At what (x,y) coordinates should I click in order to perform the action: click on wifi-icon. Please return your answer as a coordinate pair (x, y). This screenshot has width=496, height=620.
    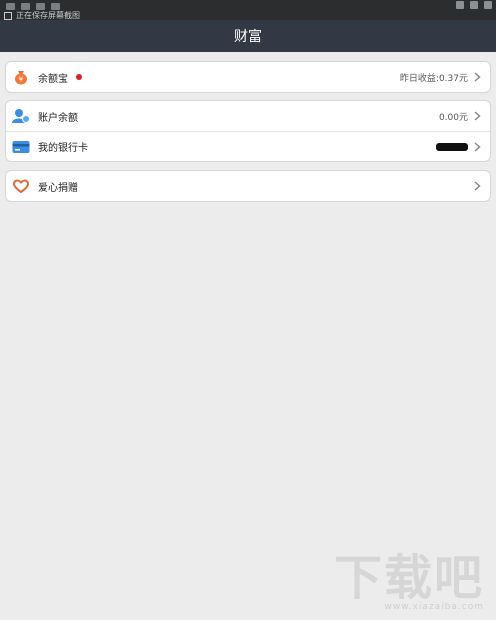
    Looking at the image, I should click on (460, 5).